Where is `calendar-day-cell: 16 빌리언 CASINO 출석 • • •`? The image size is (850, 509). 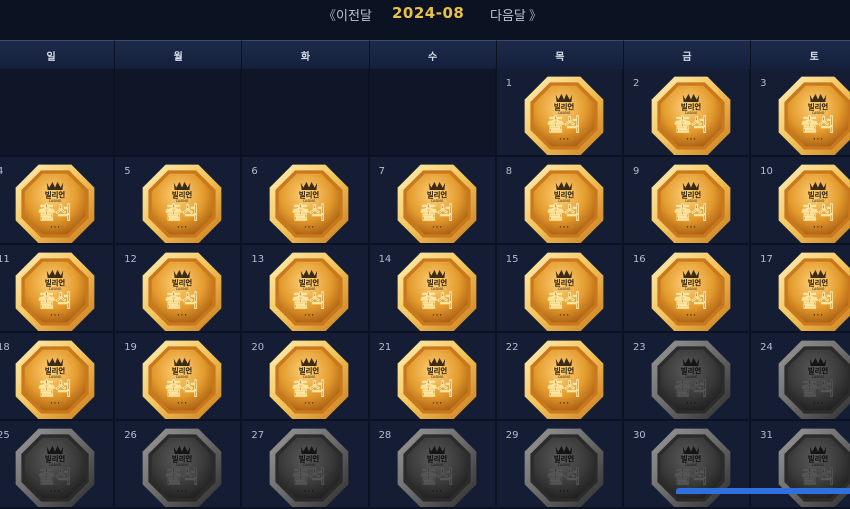
calendar-day-cell: 16 빌리언 CASINO 출석 • • • is located at coordinates (687, 289).